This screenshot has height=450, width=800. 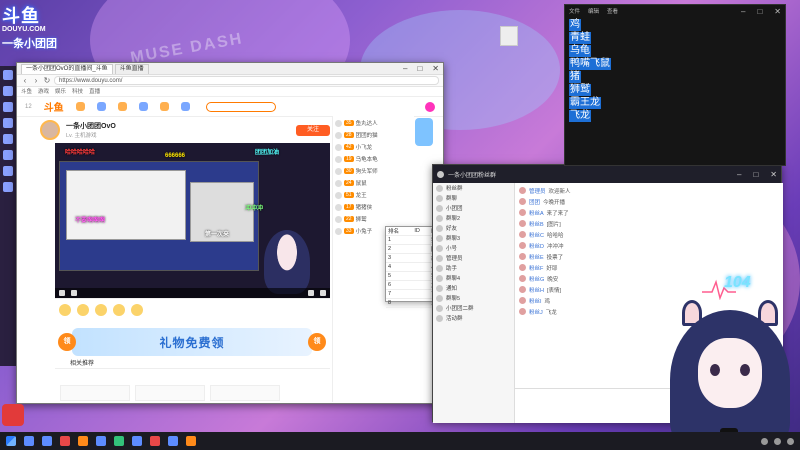 What do you see at coordinates (373, 195) in the screenshot?
I see `panel-row: 51 龙王` at bounding box center [373, 195].